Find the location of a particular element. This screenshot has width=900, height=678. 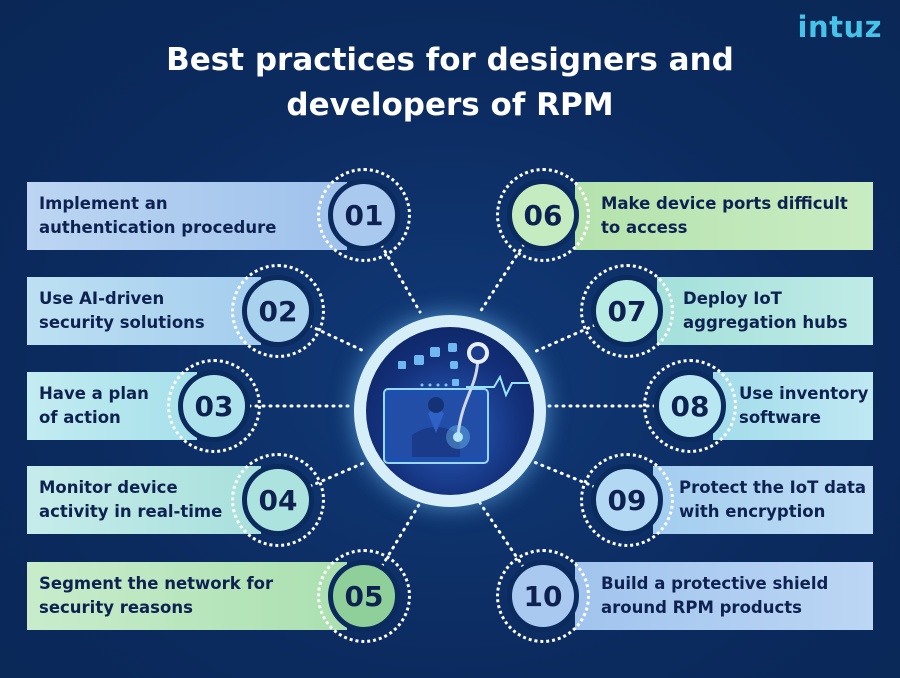

practice-box-05: Segment the network for security reasons is located at coordinates (187, 596).